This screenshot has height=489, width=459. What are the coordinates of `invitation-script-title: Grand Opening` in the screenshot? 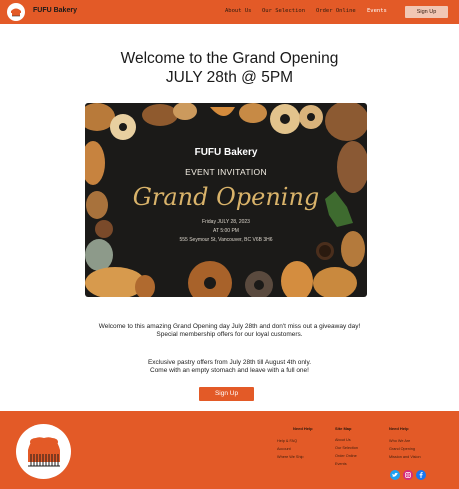 It's located at (226, 197).